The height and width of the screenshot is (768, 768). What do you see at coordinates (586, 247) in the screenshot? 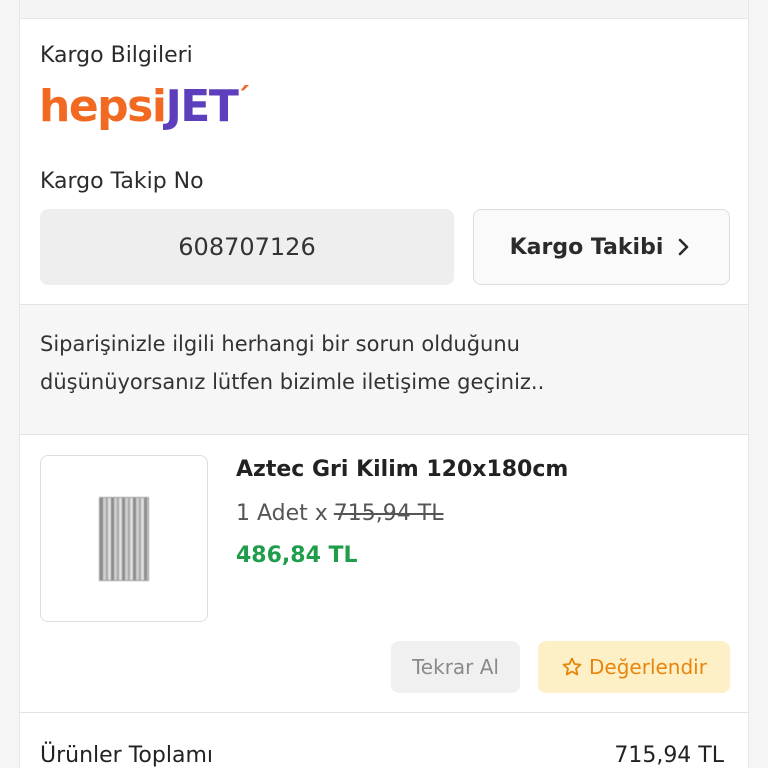
I see `cargo-tracking-button-label: Kargo Takibi` at bounding box center [586, 247].